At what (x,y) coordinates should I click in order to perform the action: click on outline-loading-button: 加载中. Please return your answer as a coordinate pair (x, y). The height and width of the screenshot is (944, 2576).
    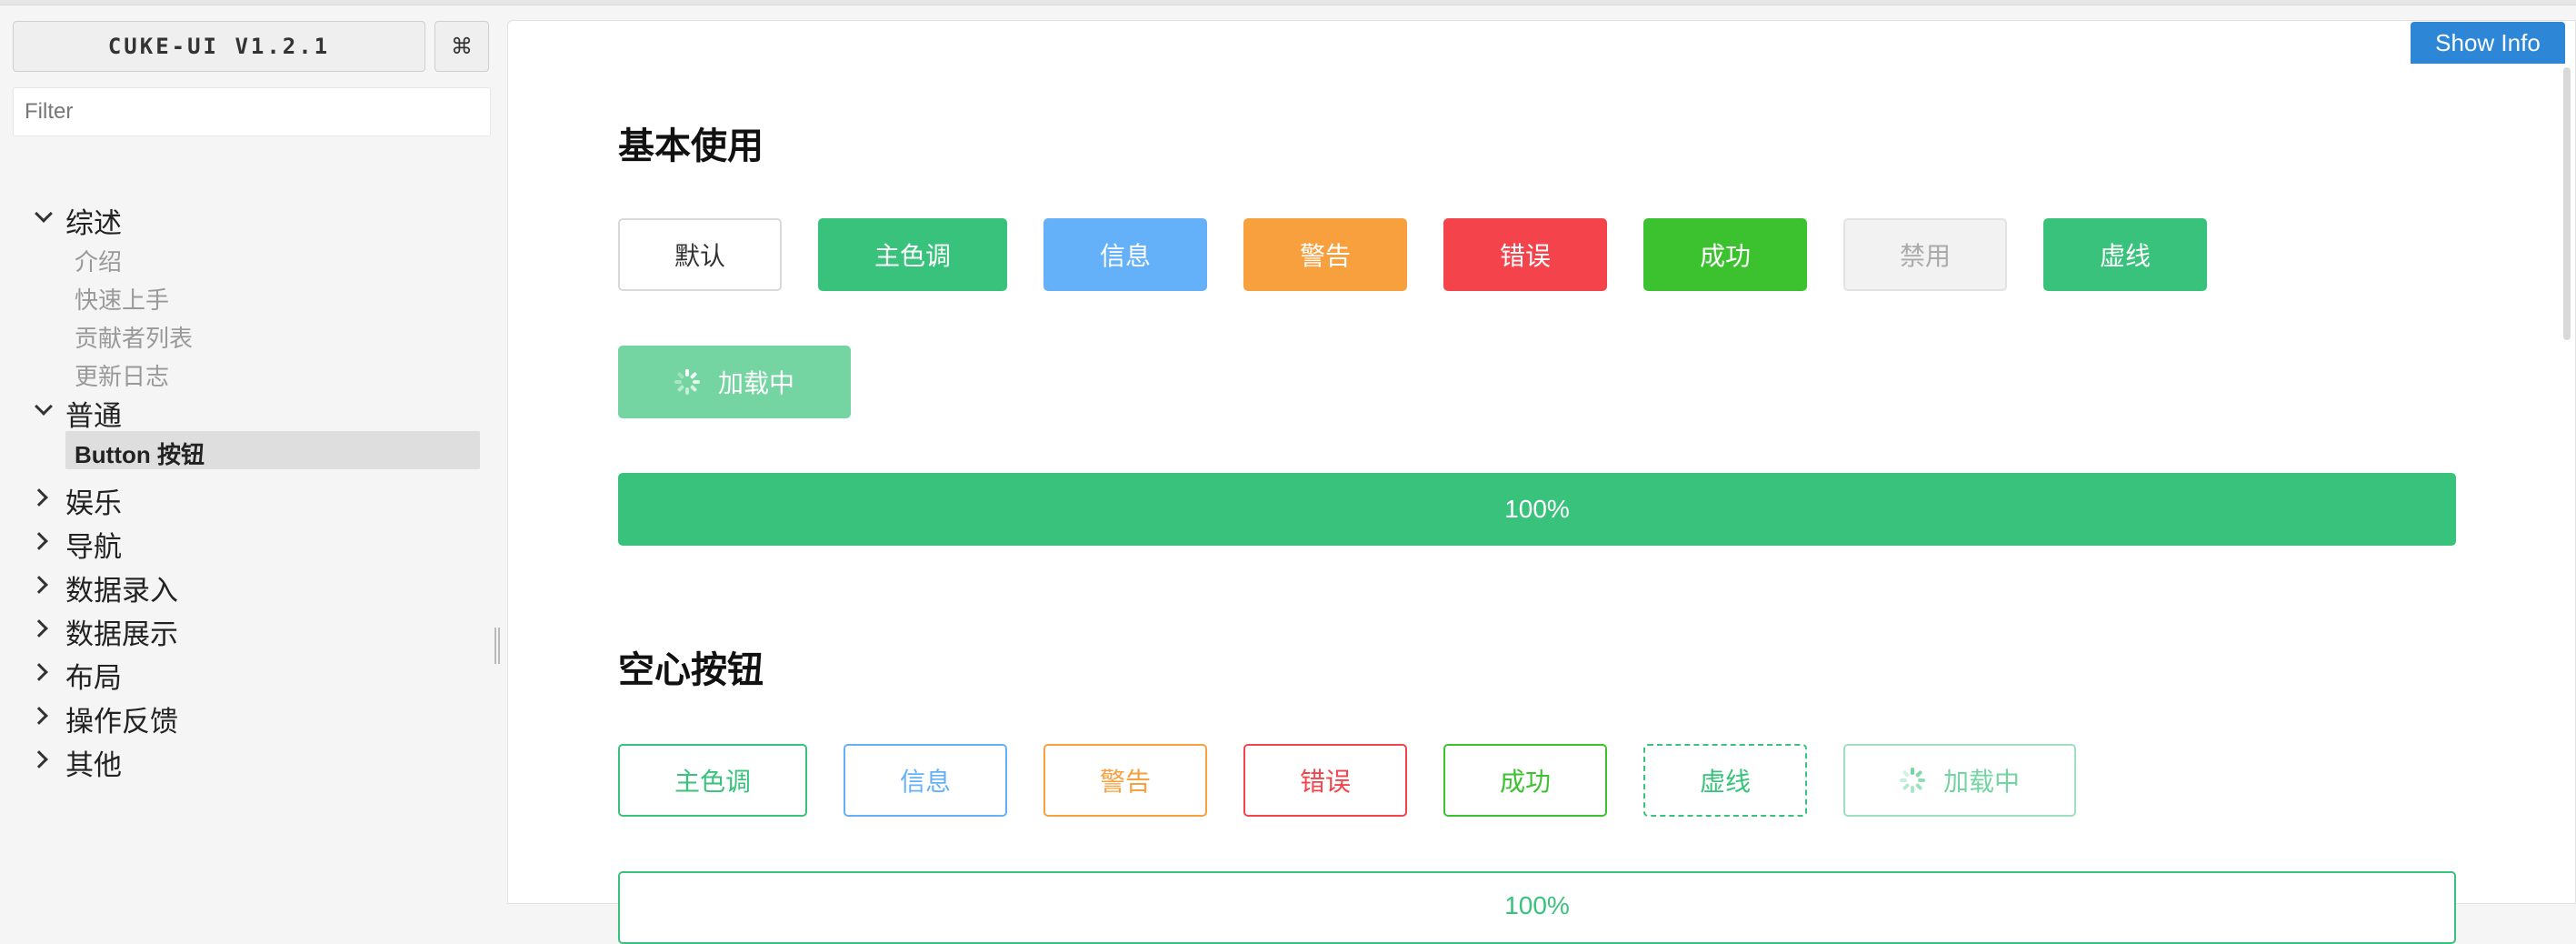
    Looking at the image, I should click on (1959, 780).